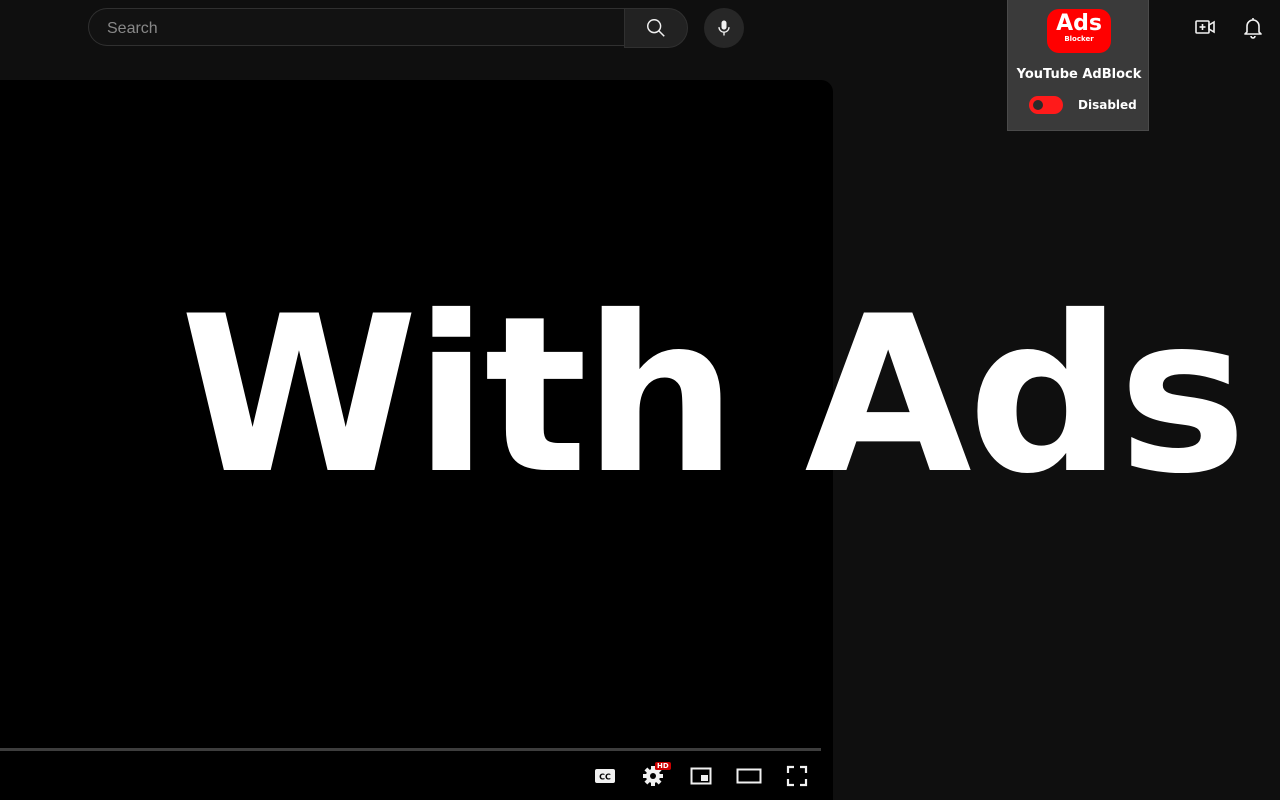  Describe the element at coordinates (1078, 65) in the screenshot. I see `adblock-extension-popup: Ads Blocker YouTube AdBlock Disabled` at that location.